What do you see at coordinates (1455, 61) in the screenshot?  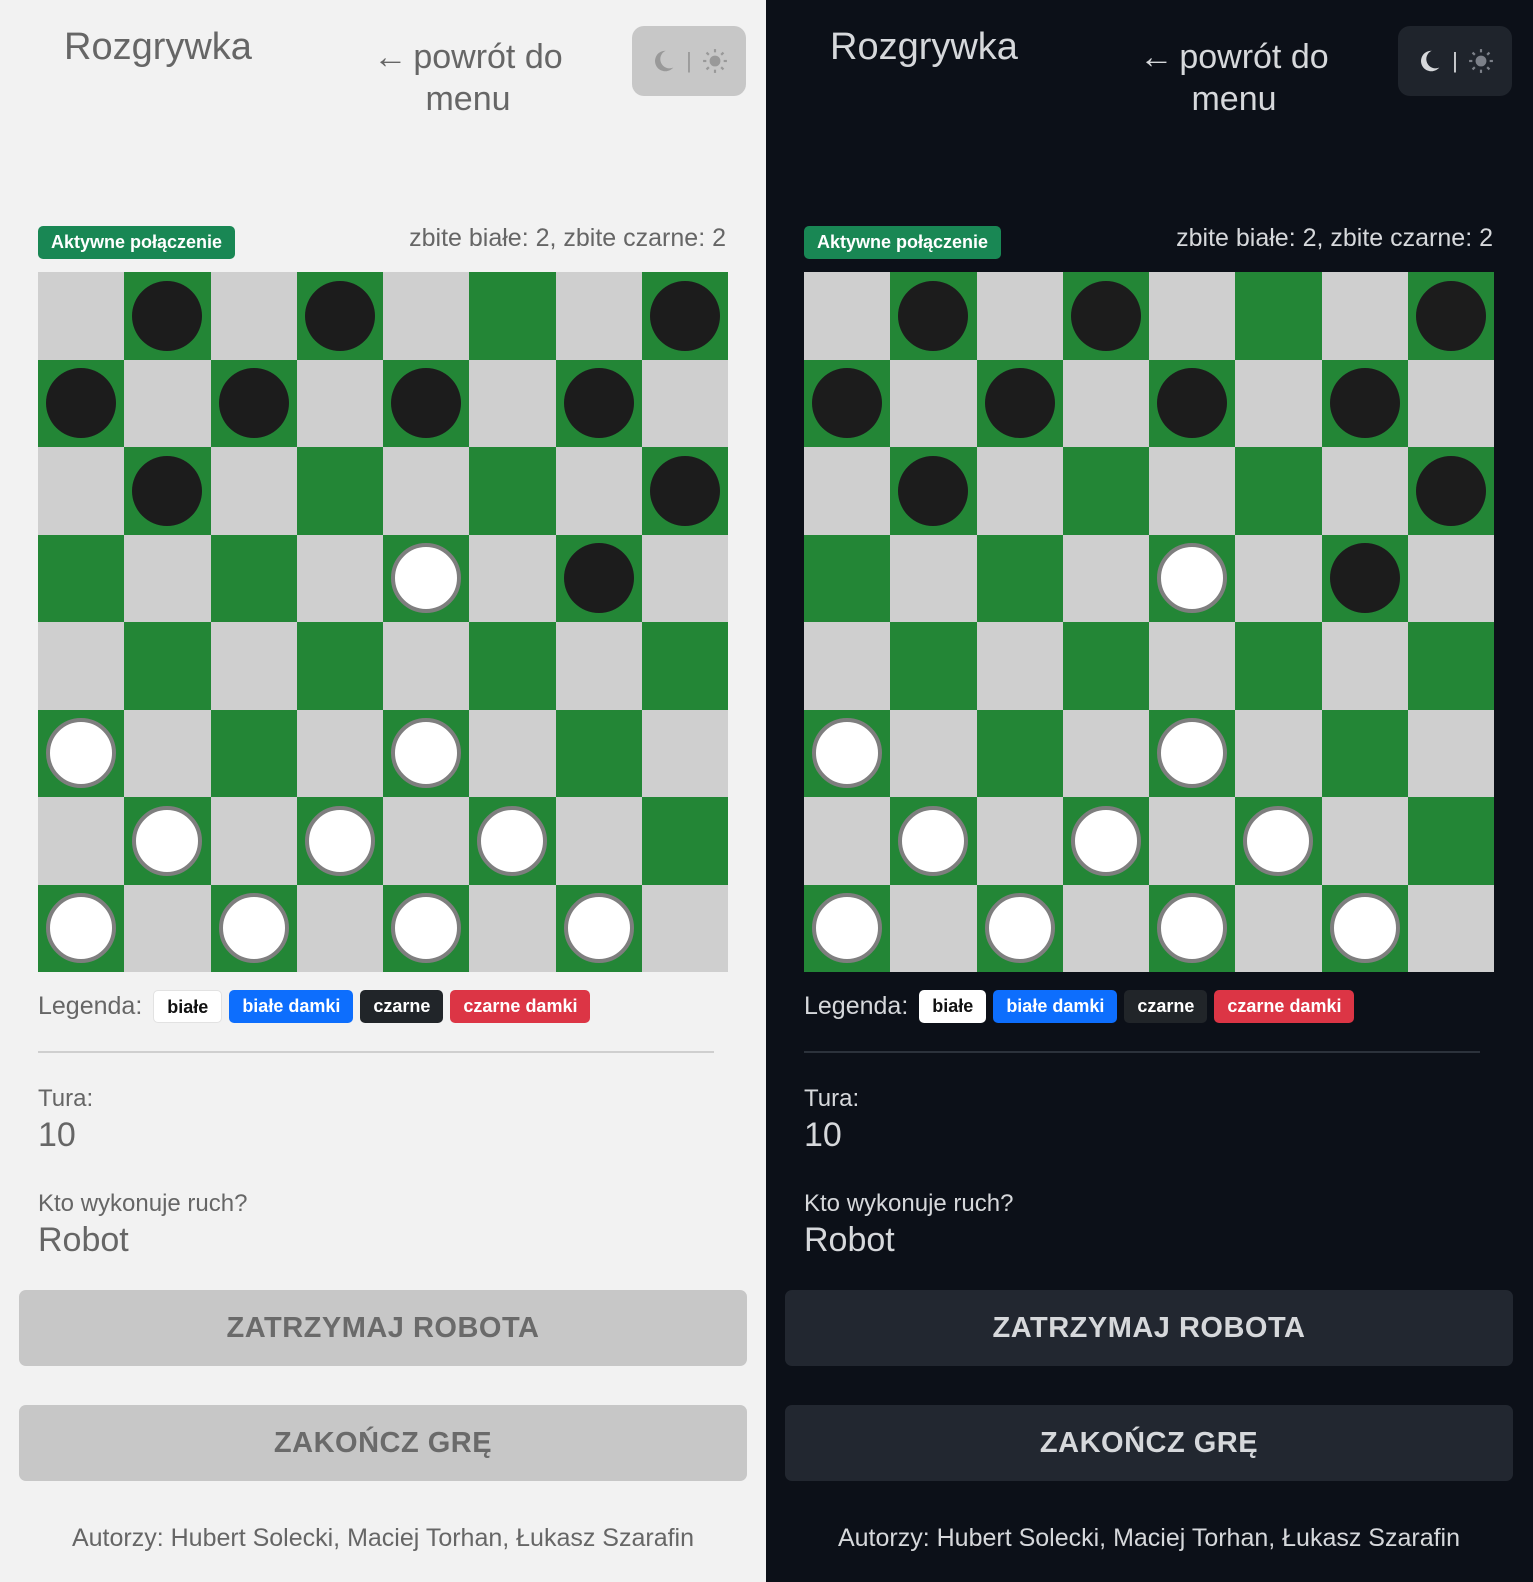 I see `theme-toggle-button: |` at bounding box center [1455, 61].